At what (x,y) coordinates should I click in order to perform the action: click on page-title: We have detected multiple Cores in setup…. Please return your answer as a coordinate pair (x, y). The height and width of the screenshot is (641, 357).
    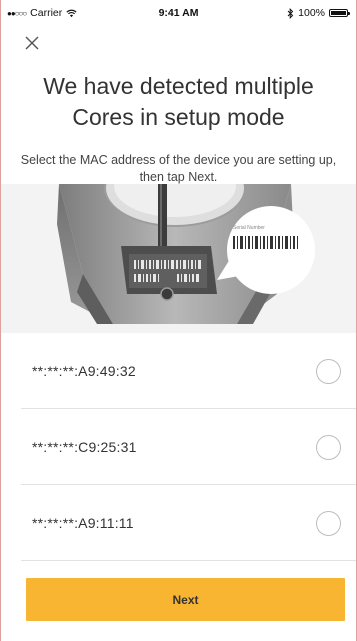
    Looking at the image, I should click on (178, 102).